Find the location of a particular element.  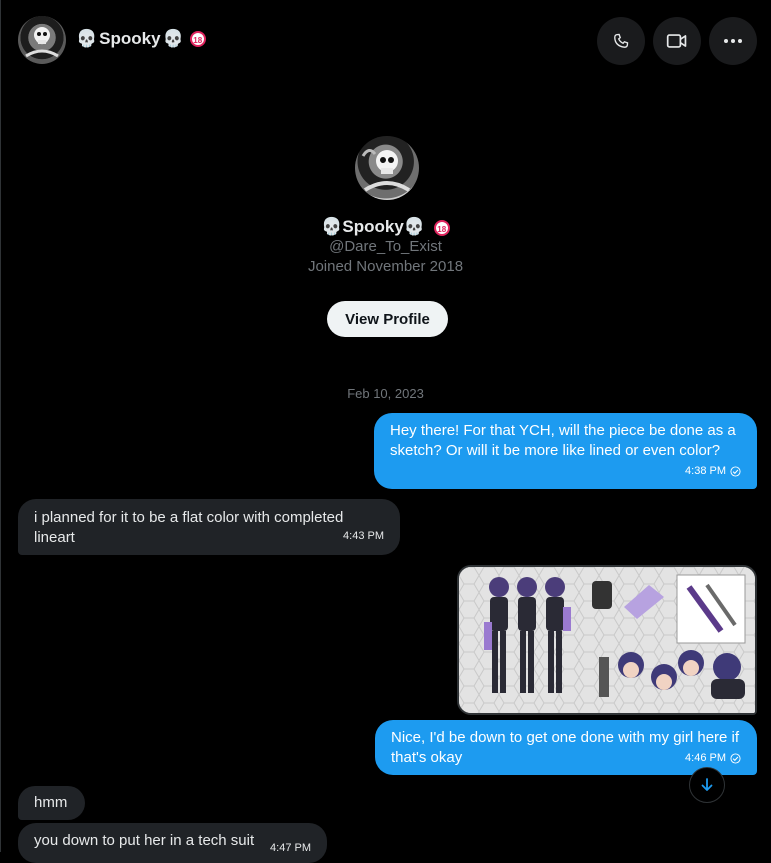

phone-icon is located at coordinates (621, 40).